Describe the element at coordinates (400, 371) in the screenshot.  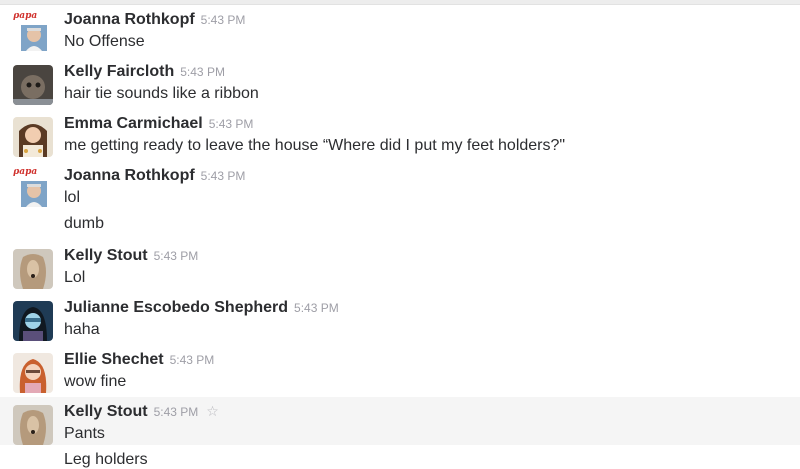
I see `message-item: Ellie Shechet 5:43 PM wow fine` at that location.